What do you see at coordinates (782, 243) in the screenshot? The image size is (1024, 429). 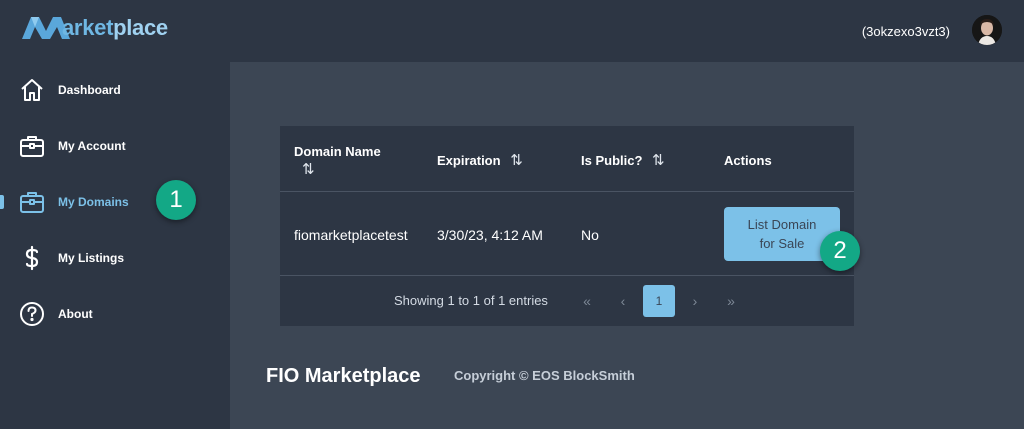 I see `button-label-line2: for Sale` at bounding box center [782, 243].